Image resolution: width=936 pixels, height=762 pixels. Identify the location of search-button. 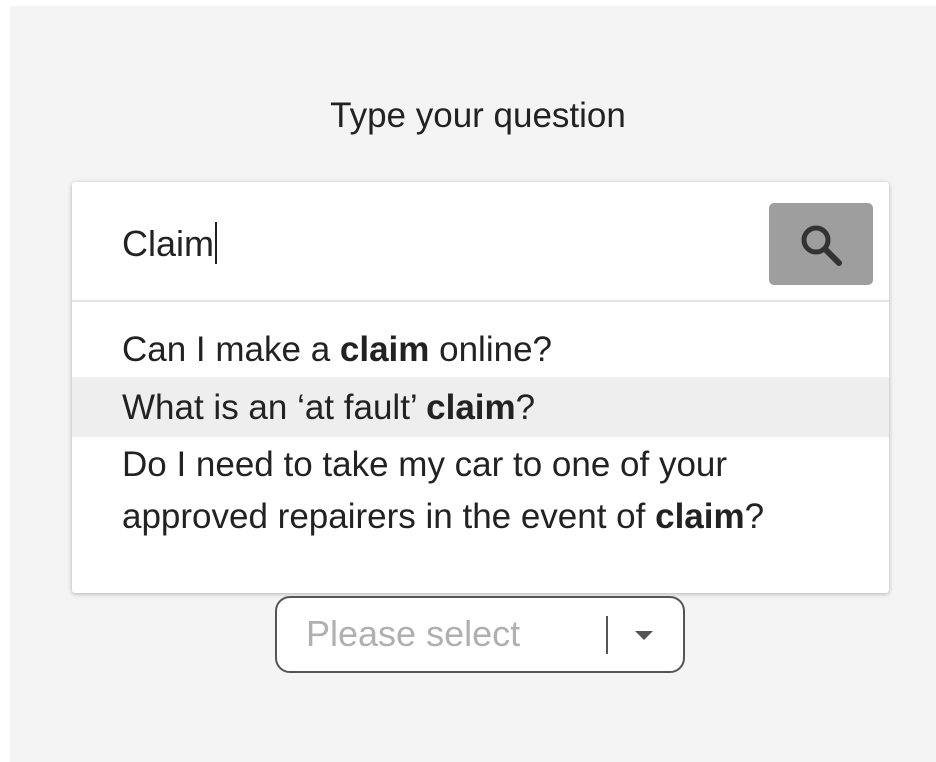
(821, 244).